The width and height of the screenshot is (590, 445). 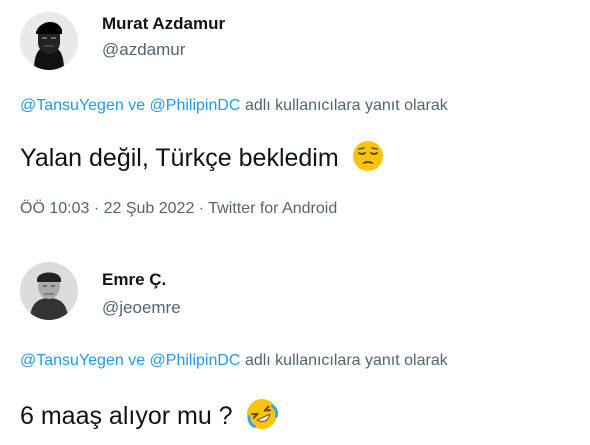 I want to click on author-handle: @azdamur, so click(x=143, y=50).